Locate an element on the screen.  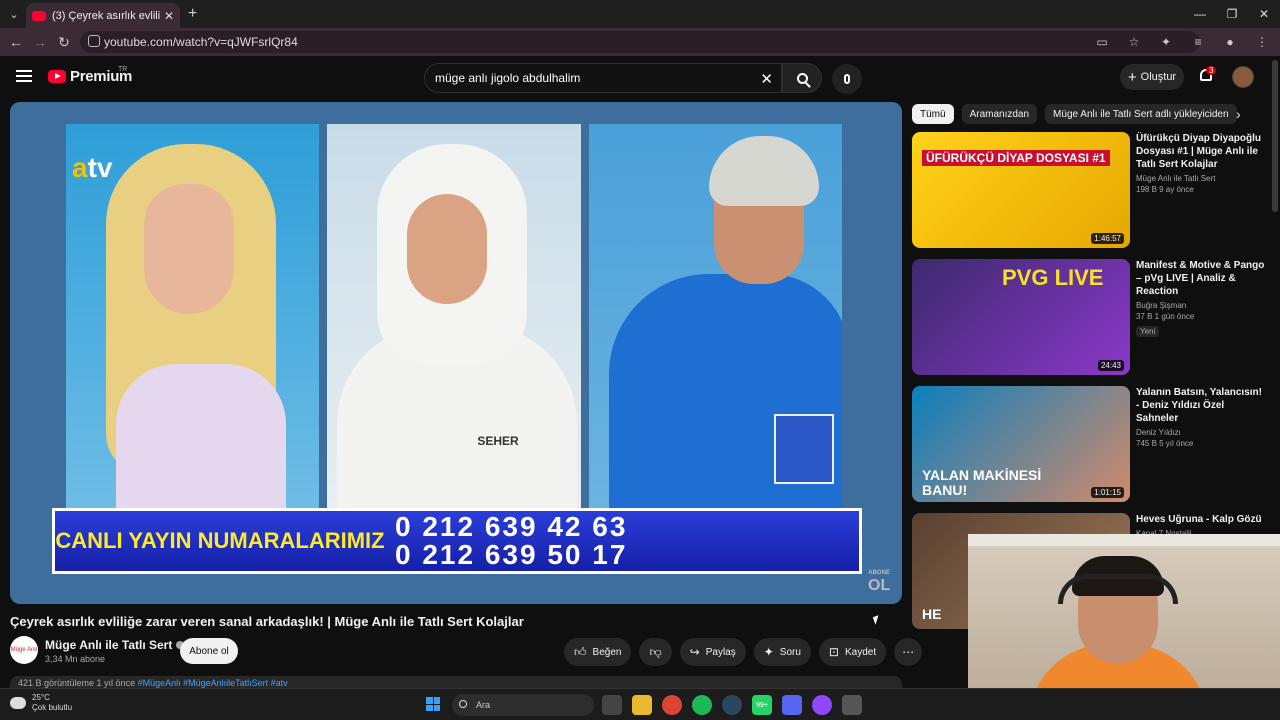
search-button is located at coordinates (802, 78).